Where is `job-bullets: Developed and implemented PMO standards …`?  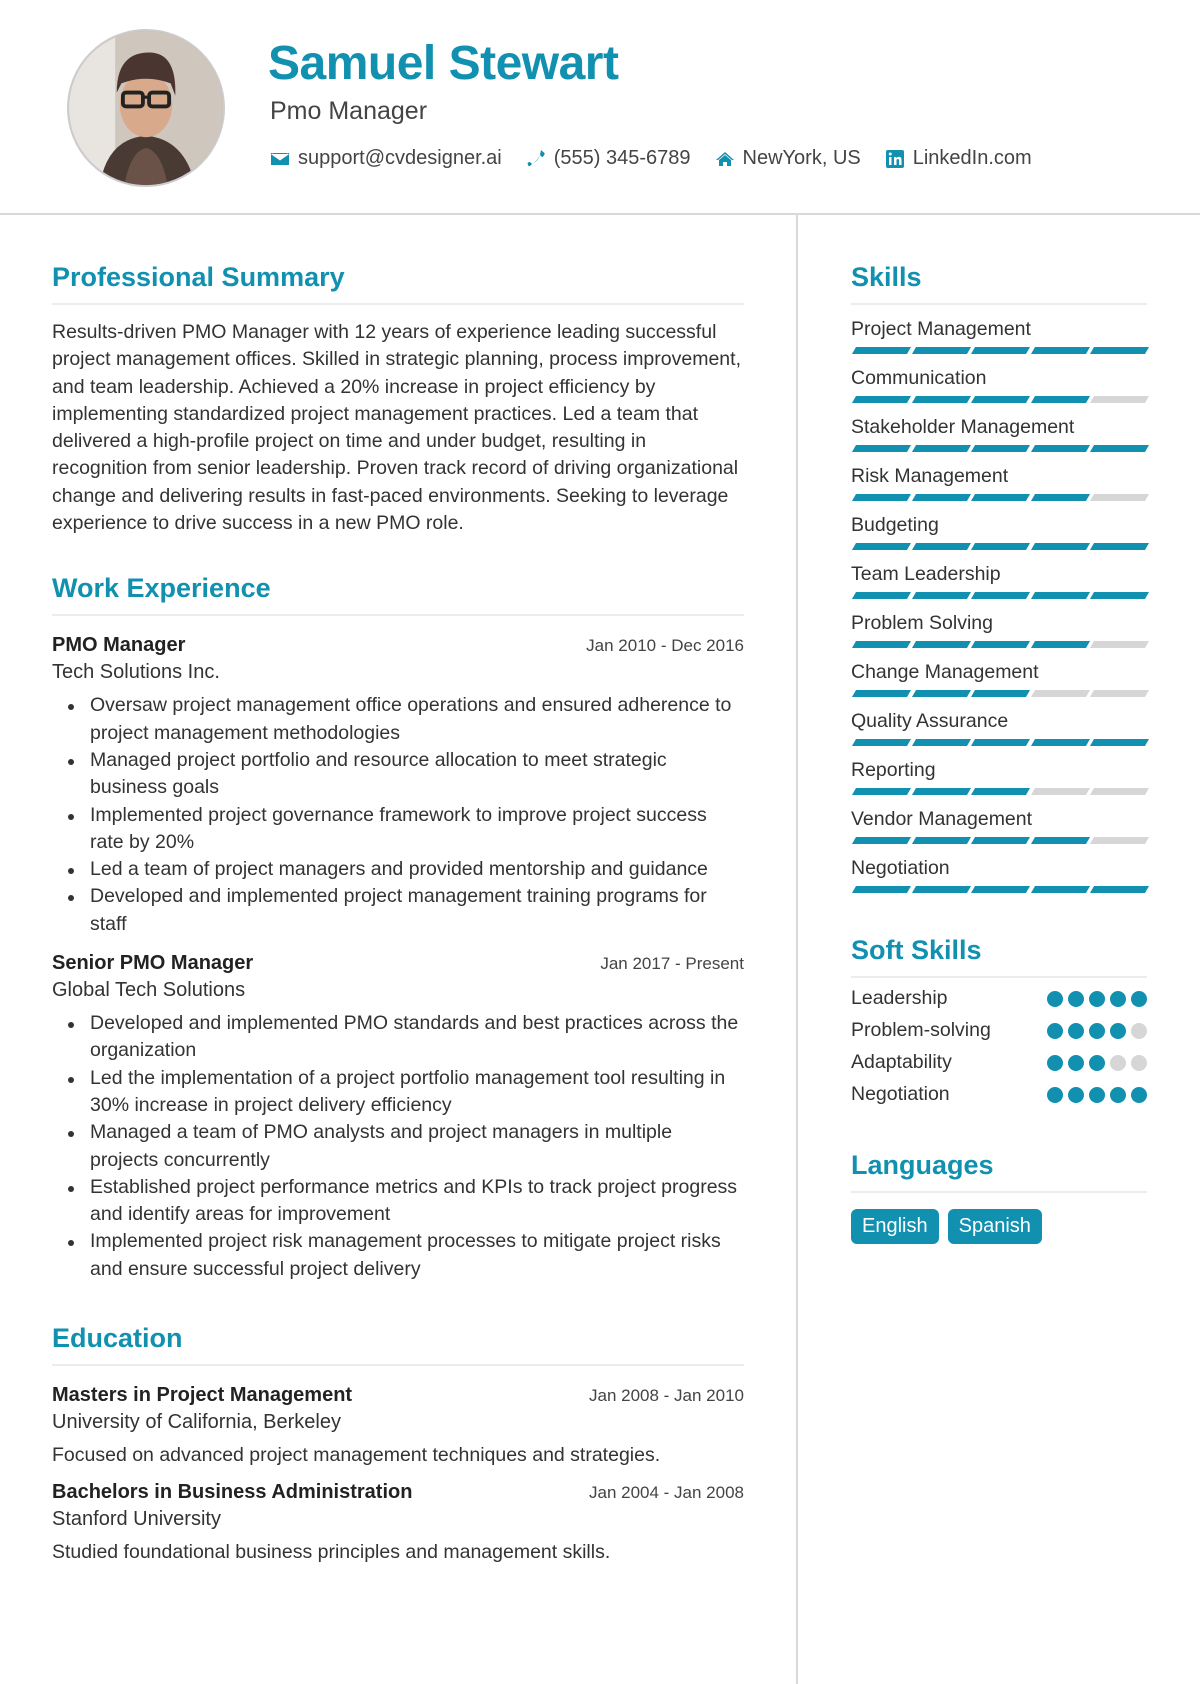
job-bullets: Developed and implemented PMO standards … is located at coordinates (398, 1146).